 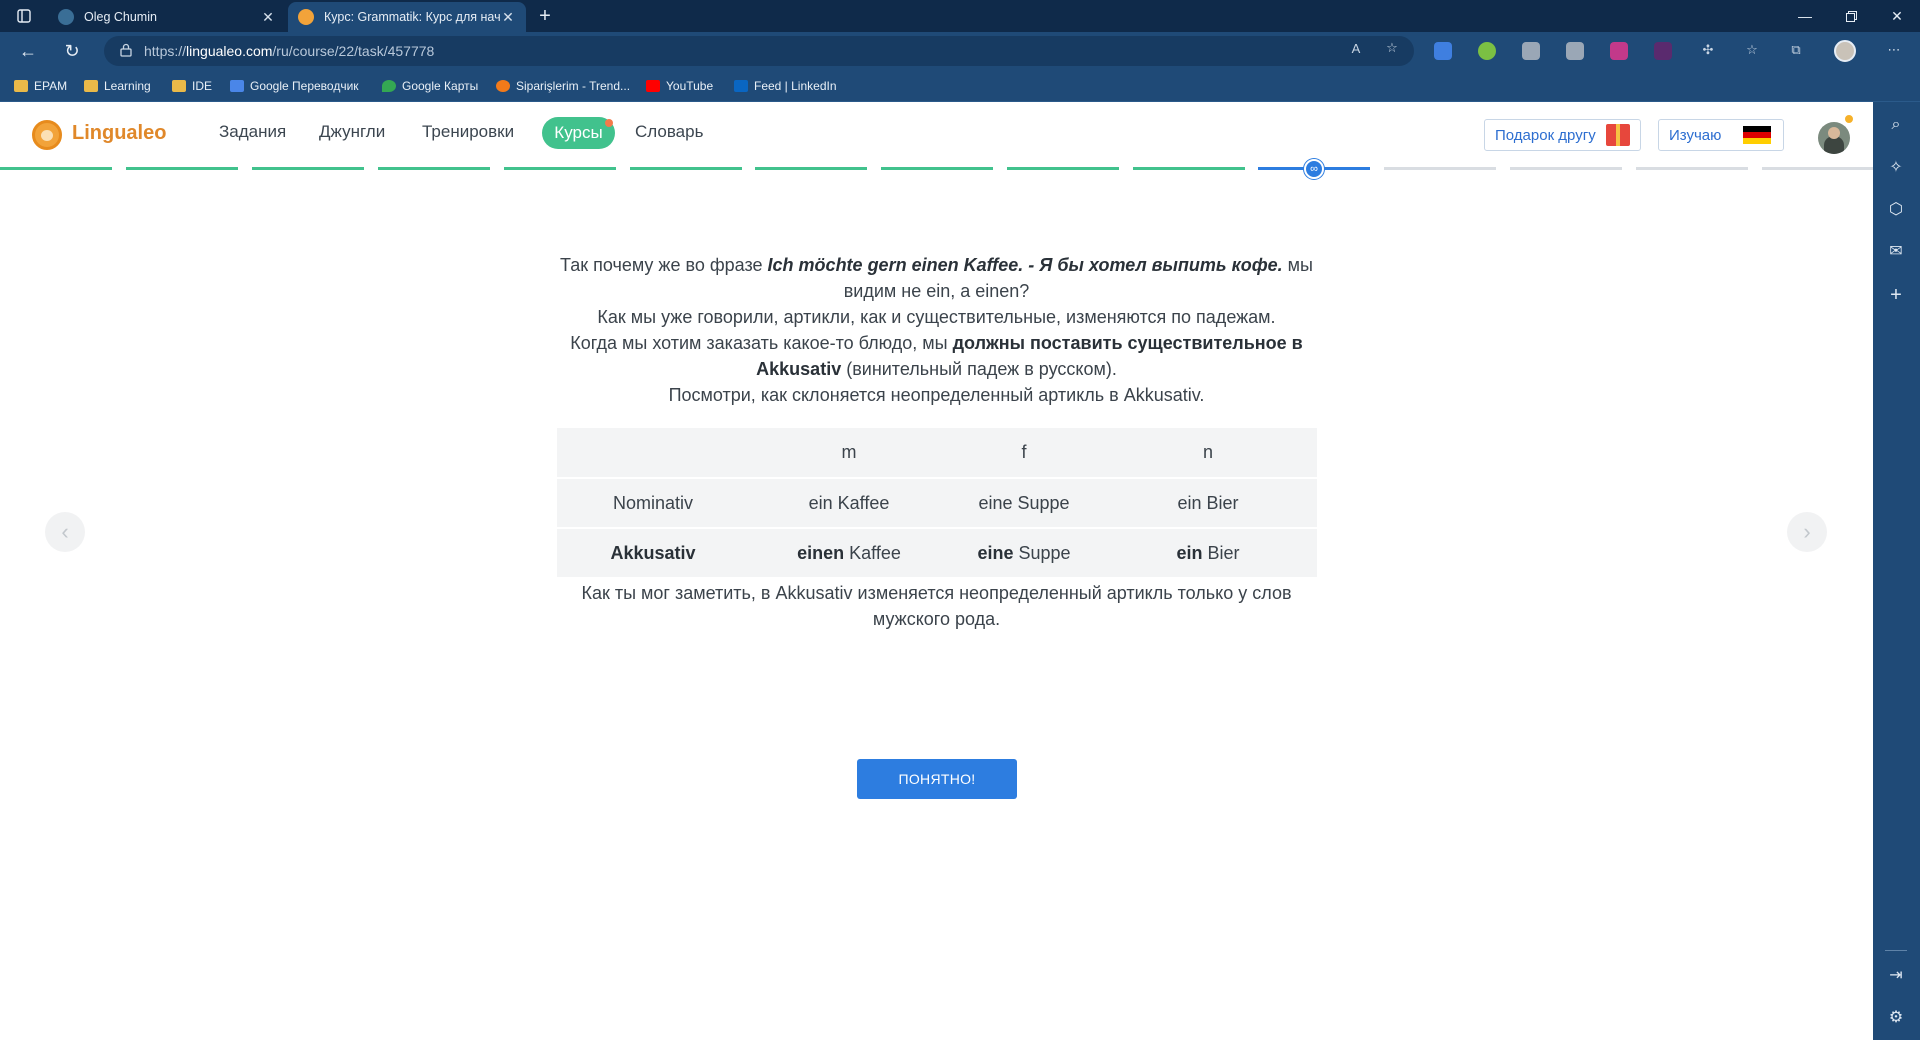 What do you see at coordinates (430, 86) in the screenshot?
I see `bookmark-google-maps: Google Карты` at bounding box center [430, 86].